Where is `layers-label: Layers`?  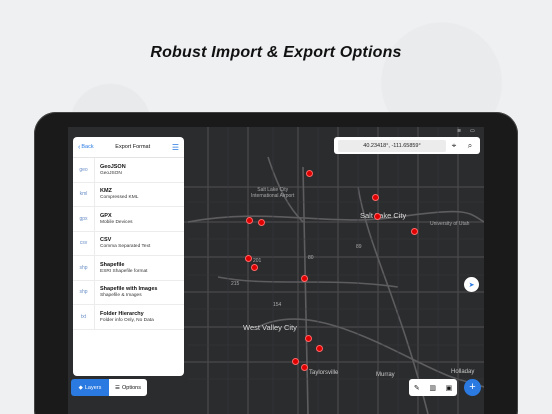 layers-label: Layers is located at coordinates (93, 387).